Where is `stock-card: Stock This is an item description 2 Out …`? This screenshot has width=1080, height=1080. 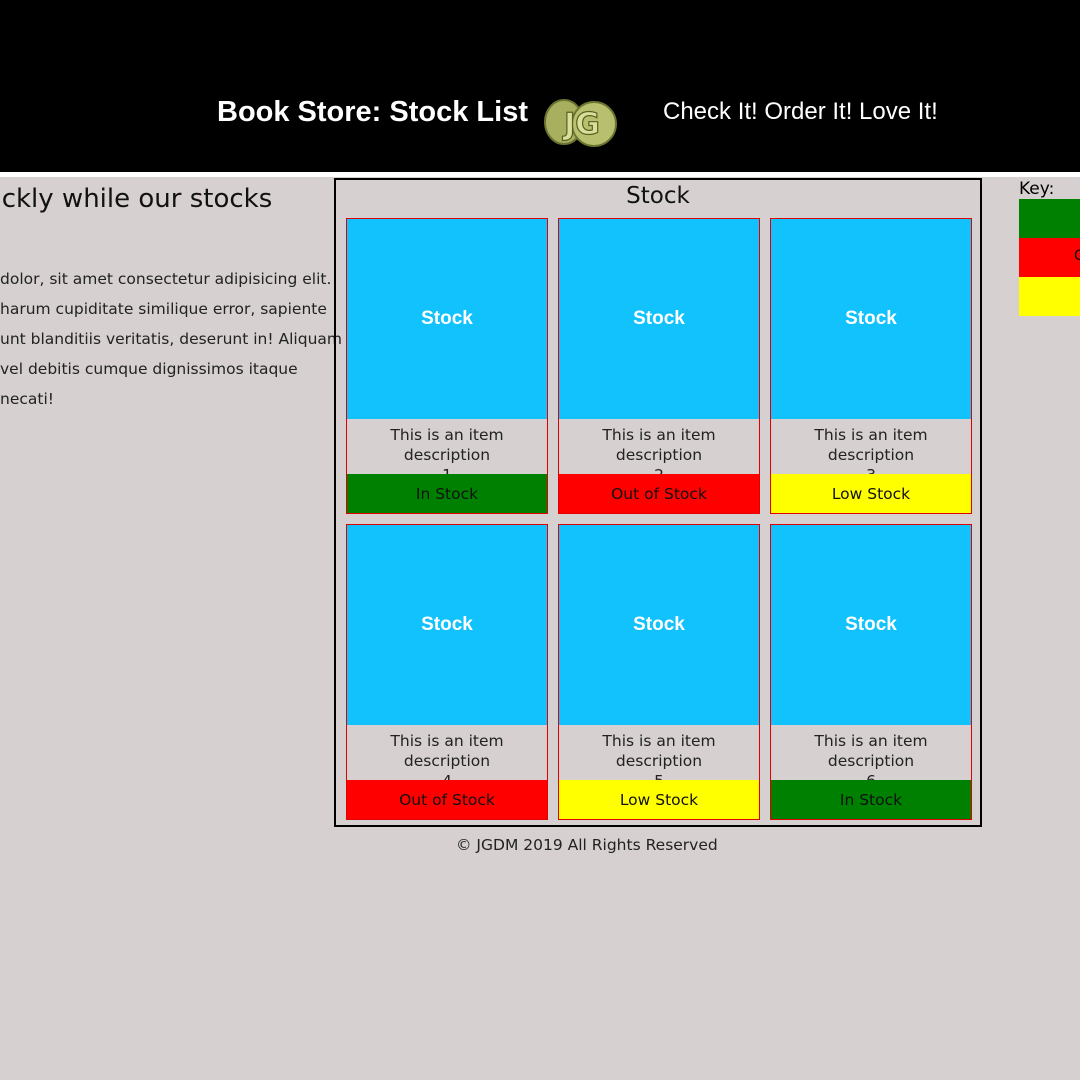 stock-card: Stock This is an item description 2 Out … is located at coordinates (659, 366).